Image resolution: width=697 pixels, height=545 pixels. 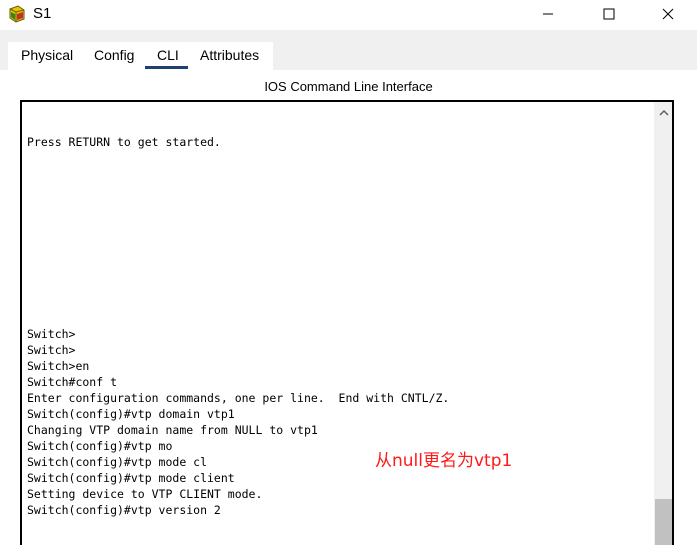 What do you see at coordinates (348, 15) in the screenshot?
I see `title-bar: S1` at bounding box center [348, 15].